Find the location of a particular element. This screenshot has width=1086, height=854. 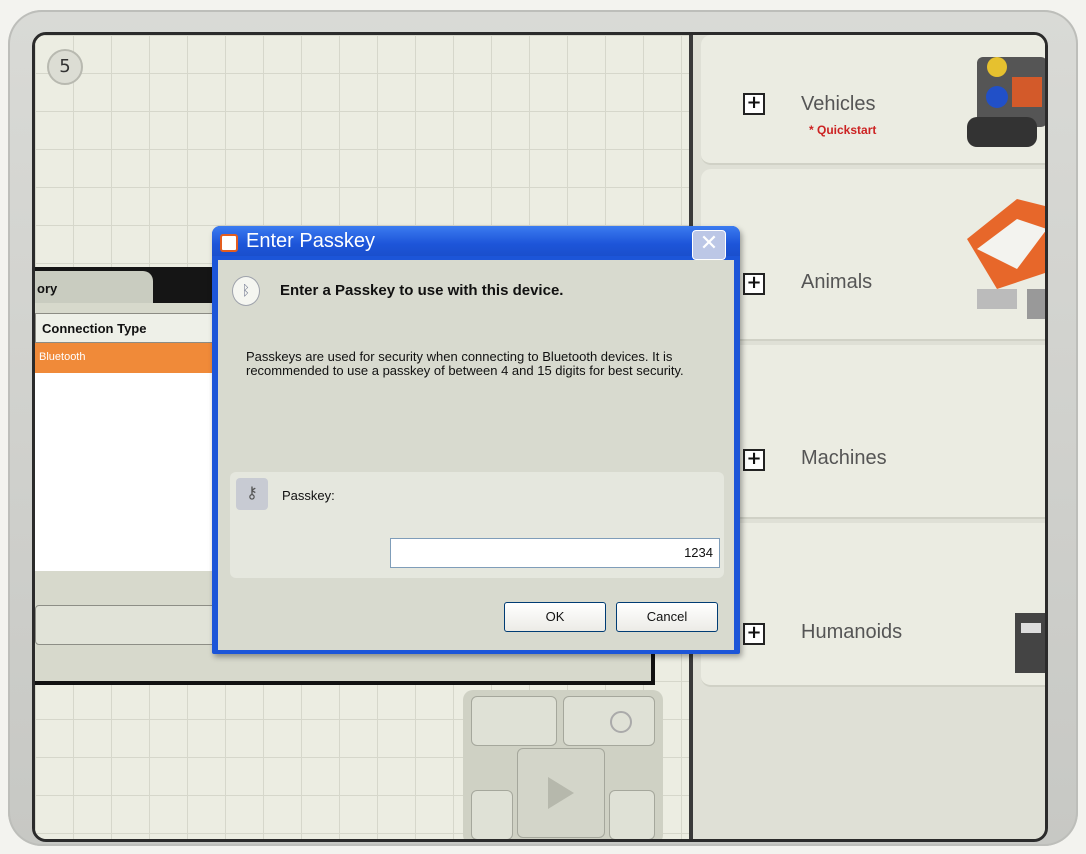

tab-history: ory is located at coordinates (94, 287).